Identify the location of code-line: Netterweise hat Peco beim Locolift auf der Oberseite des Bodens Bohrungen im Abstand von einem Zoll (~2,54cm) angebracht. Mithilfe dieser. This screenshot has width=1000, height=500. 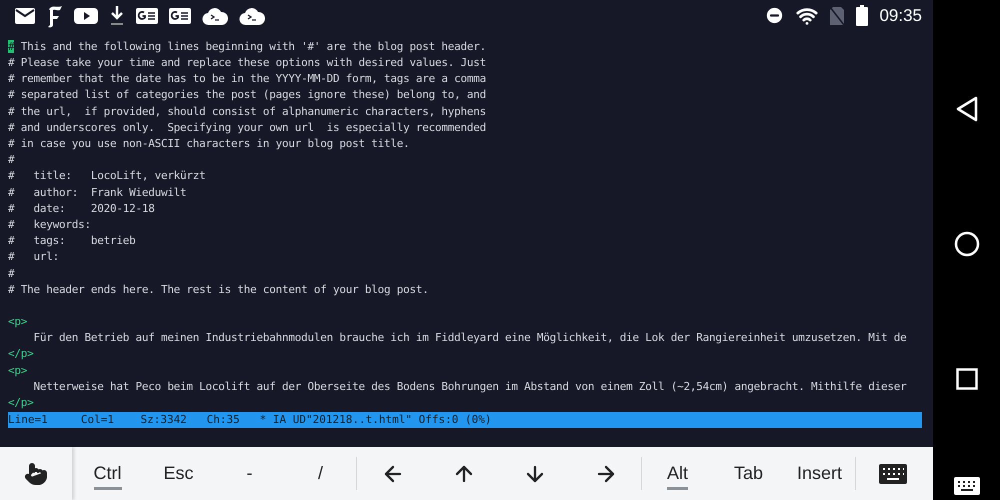
(470, 386).